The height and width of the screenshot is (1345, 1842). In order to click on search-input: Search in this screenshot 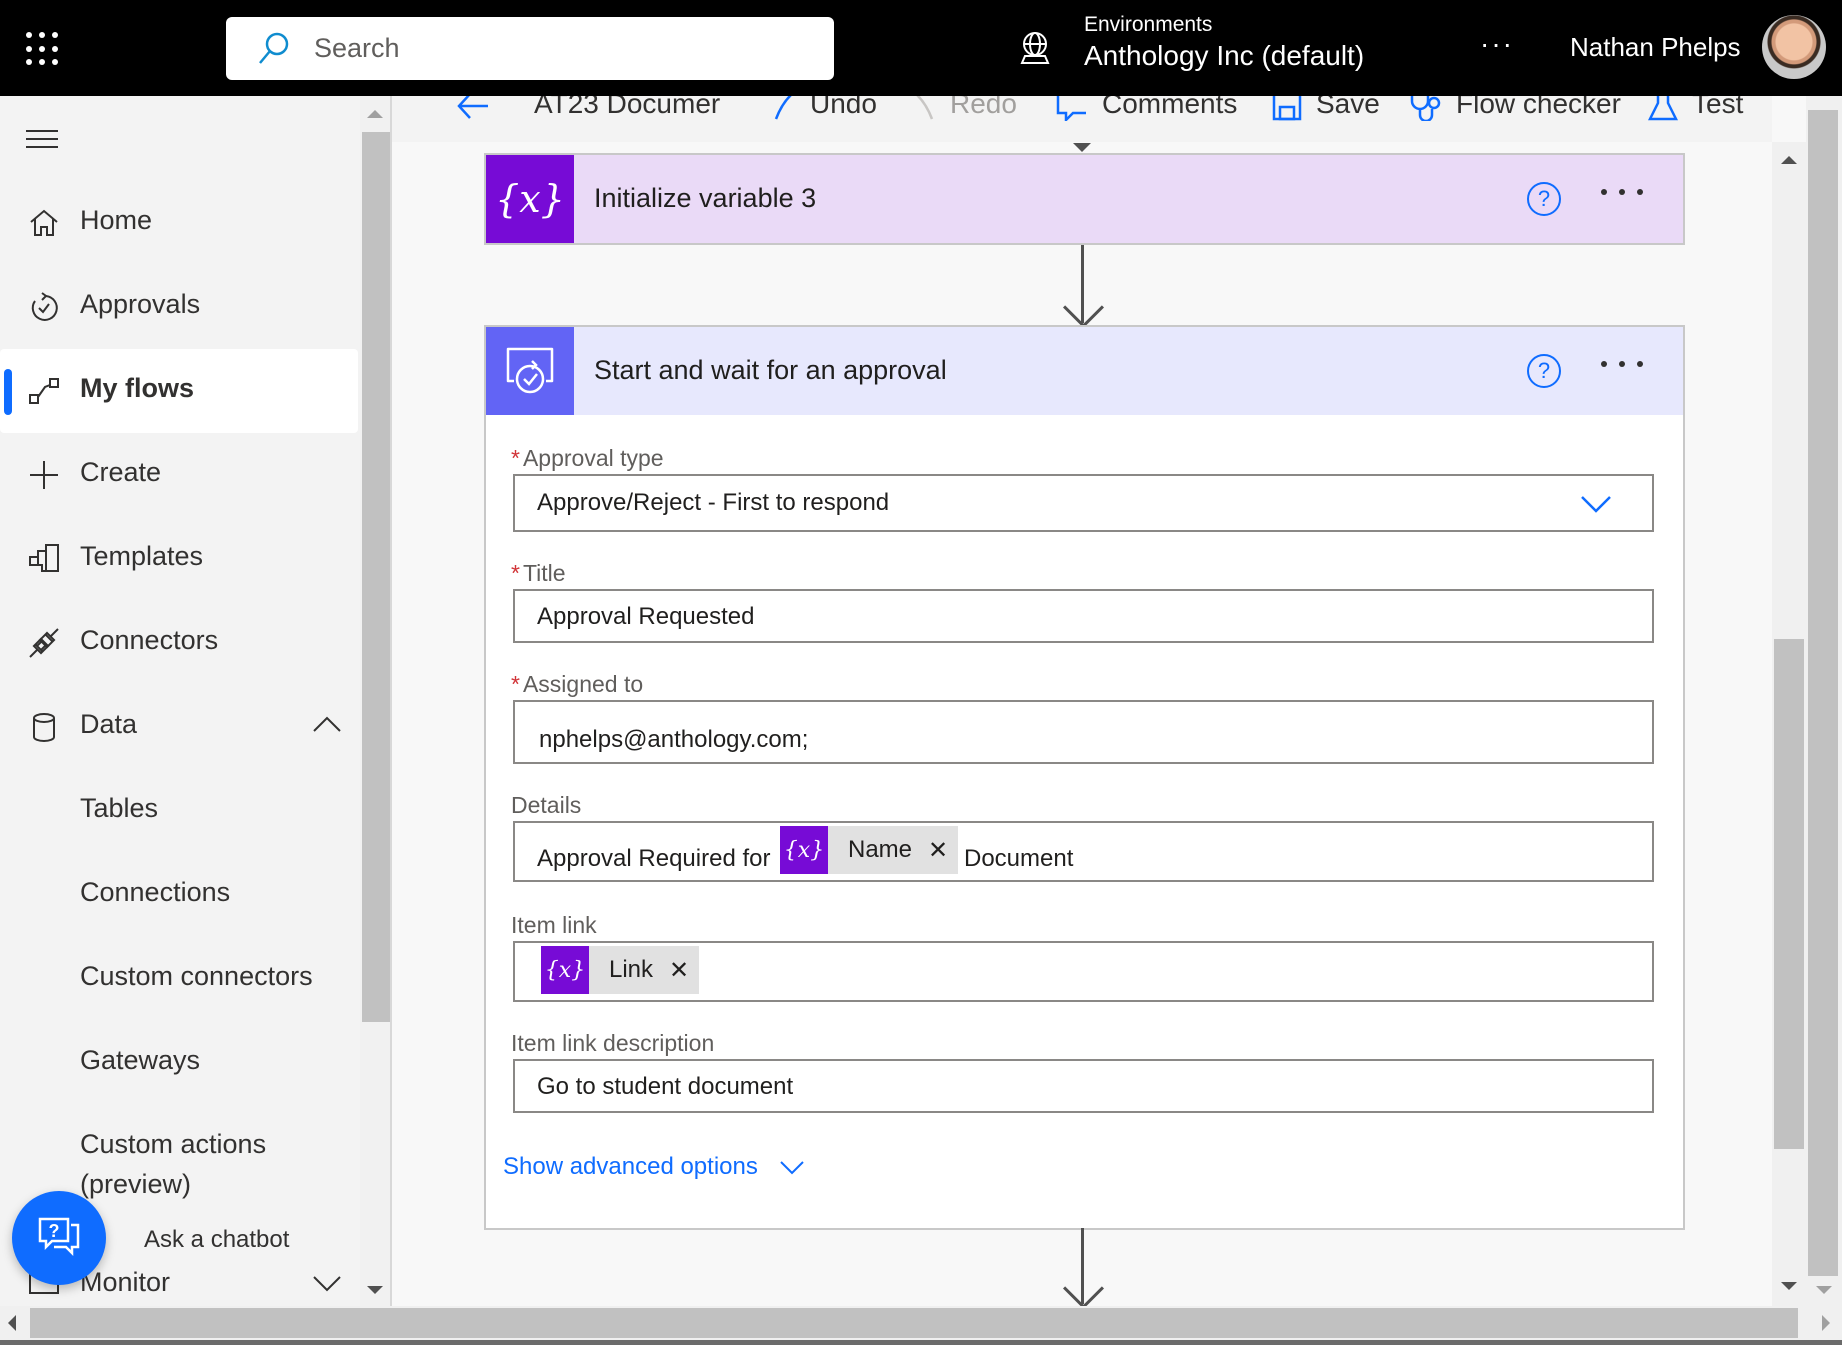, I will do `click(357, 48)`.